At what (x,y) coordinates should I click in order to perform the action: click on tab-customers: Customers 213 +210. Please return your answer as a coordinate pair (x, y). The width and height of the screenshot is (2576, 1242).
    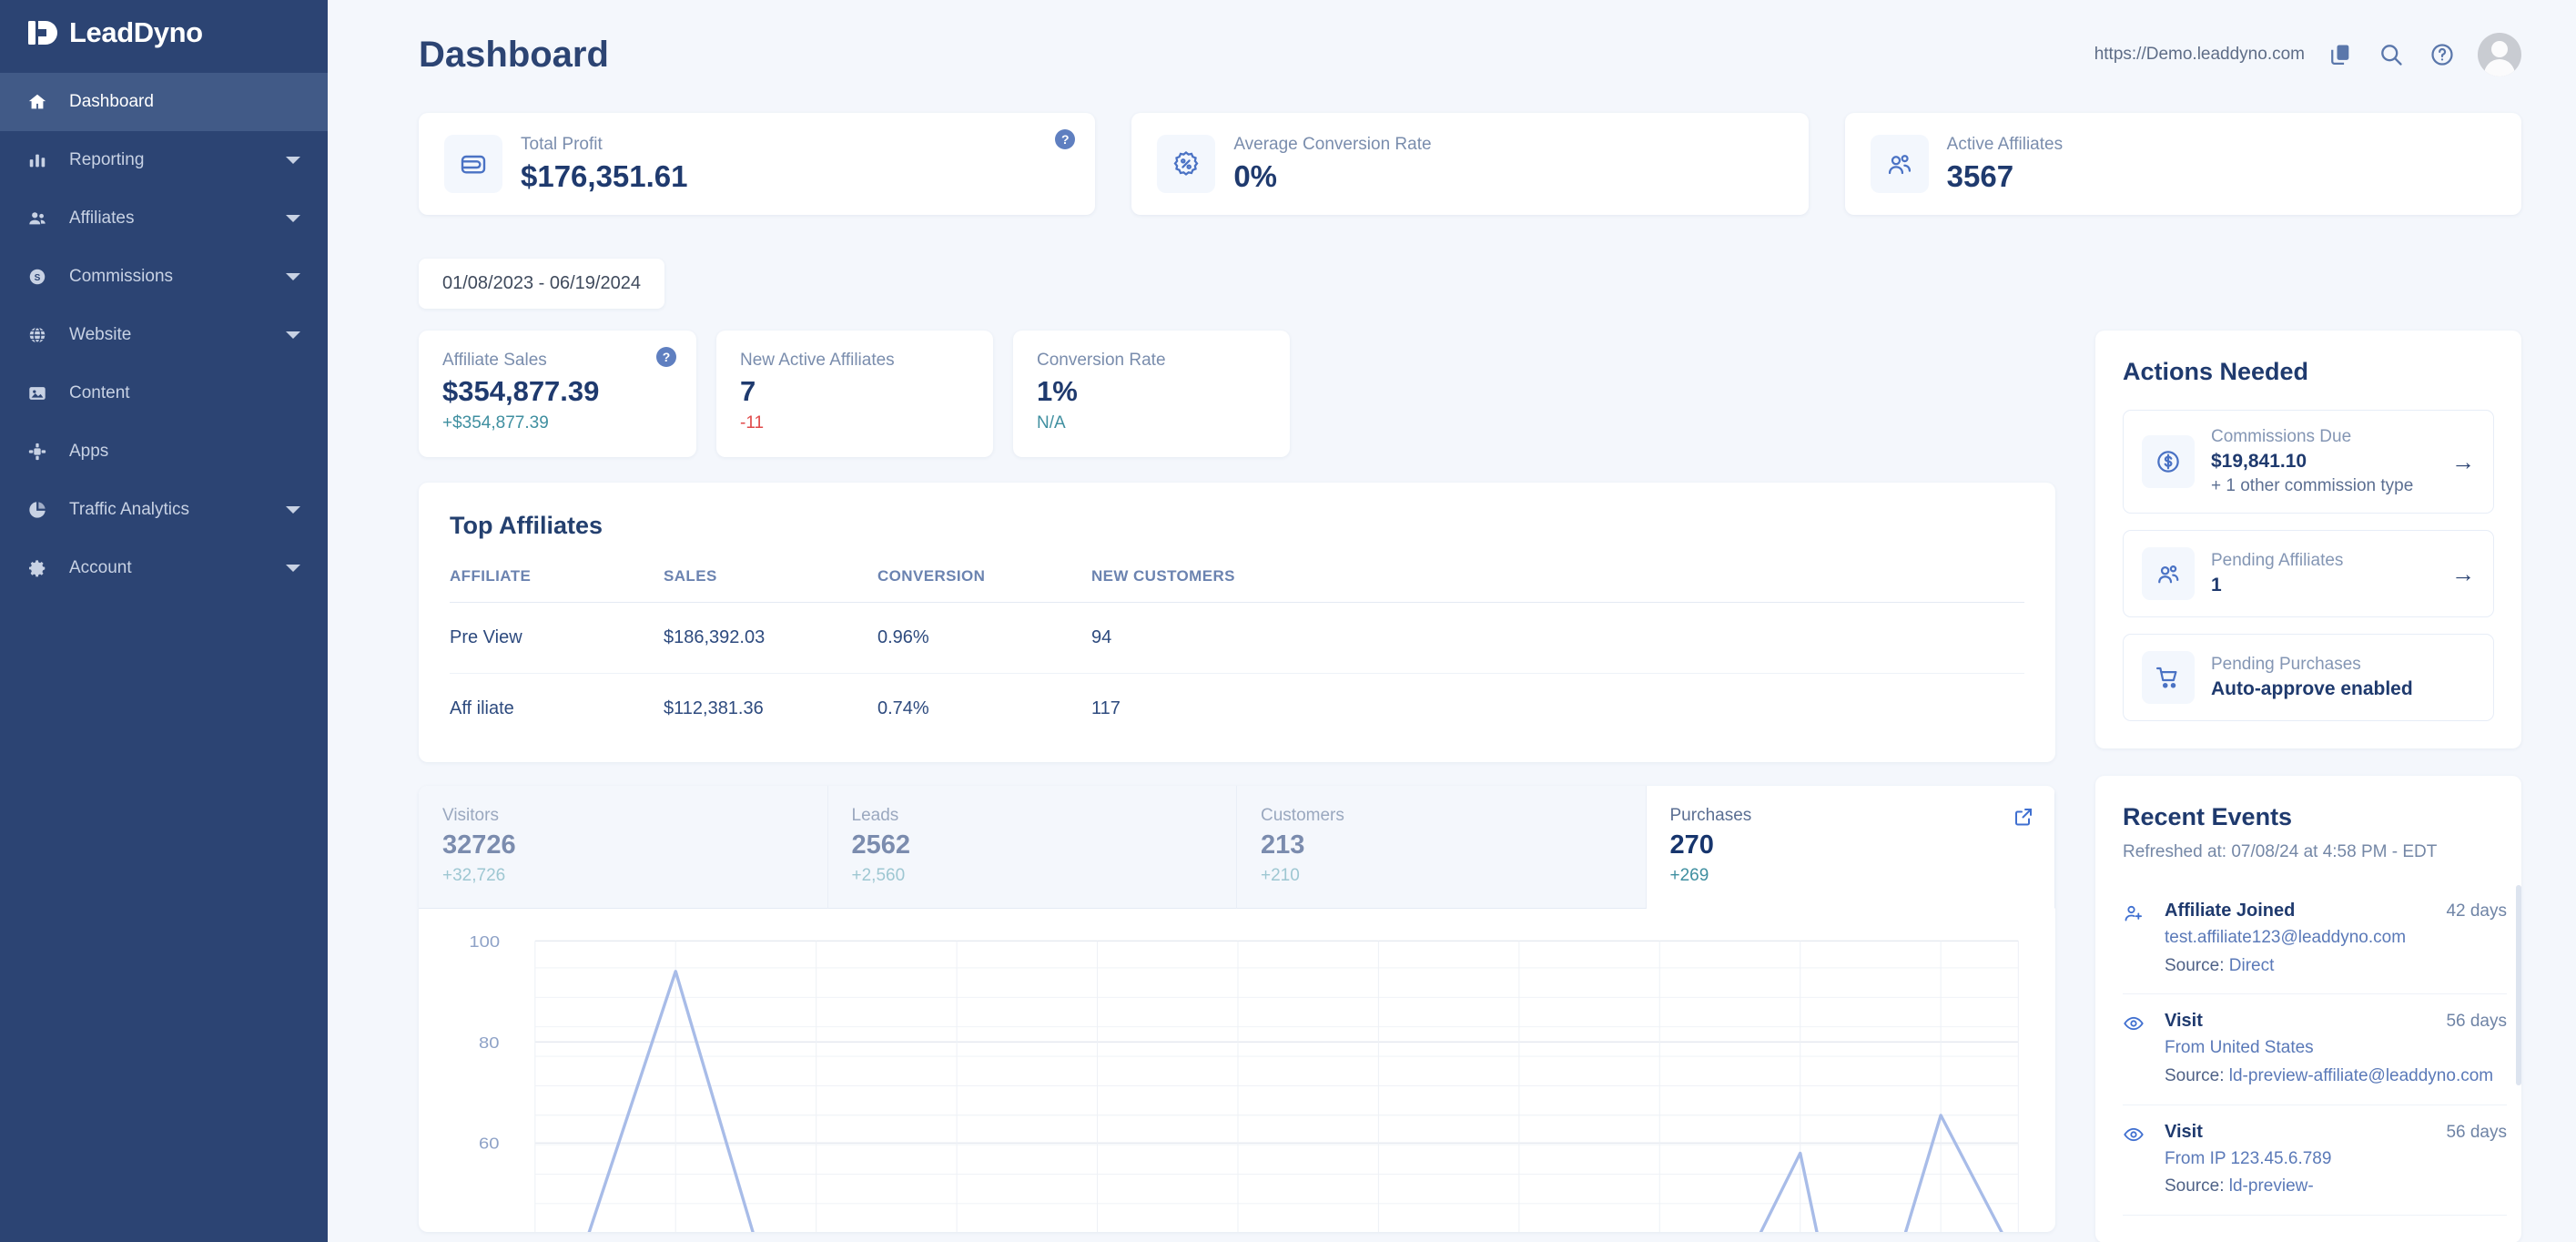
    Looking at the image, I should click on (1442, 847).